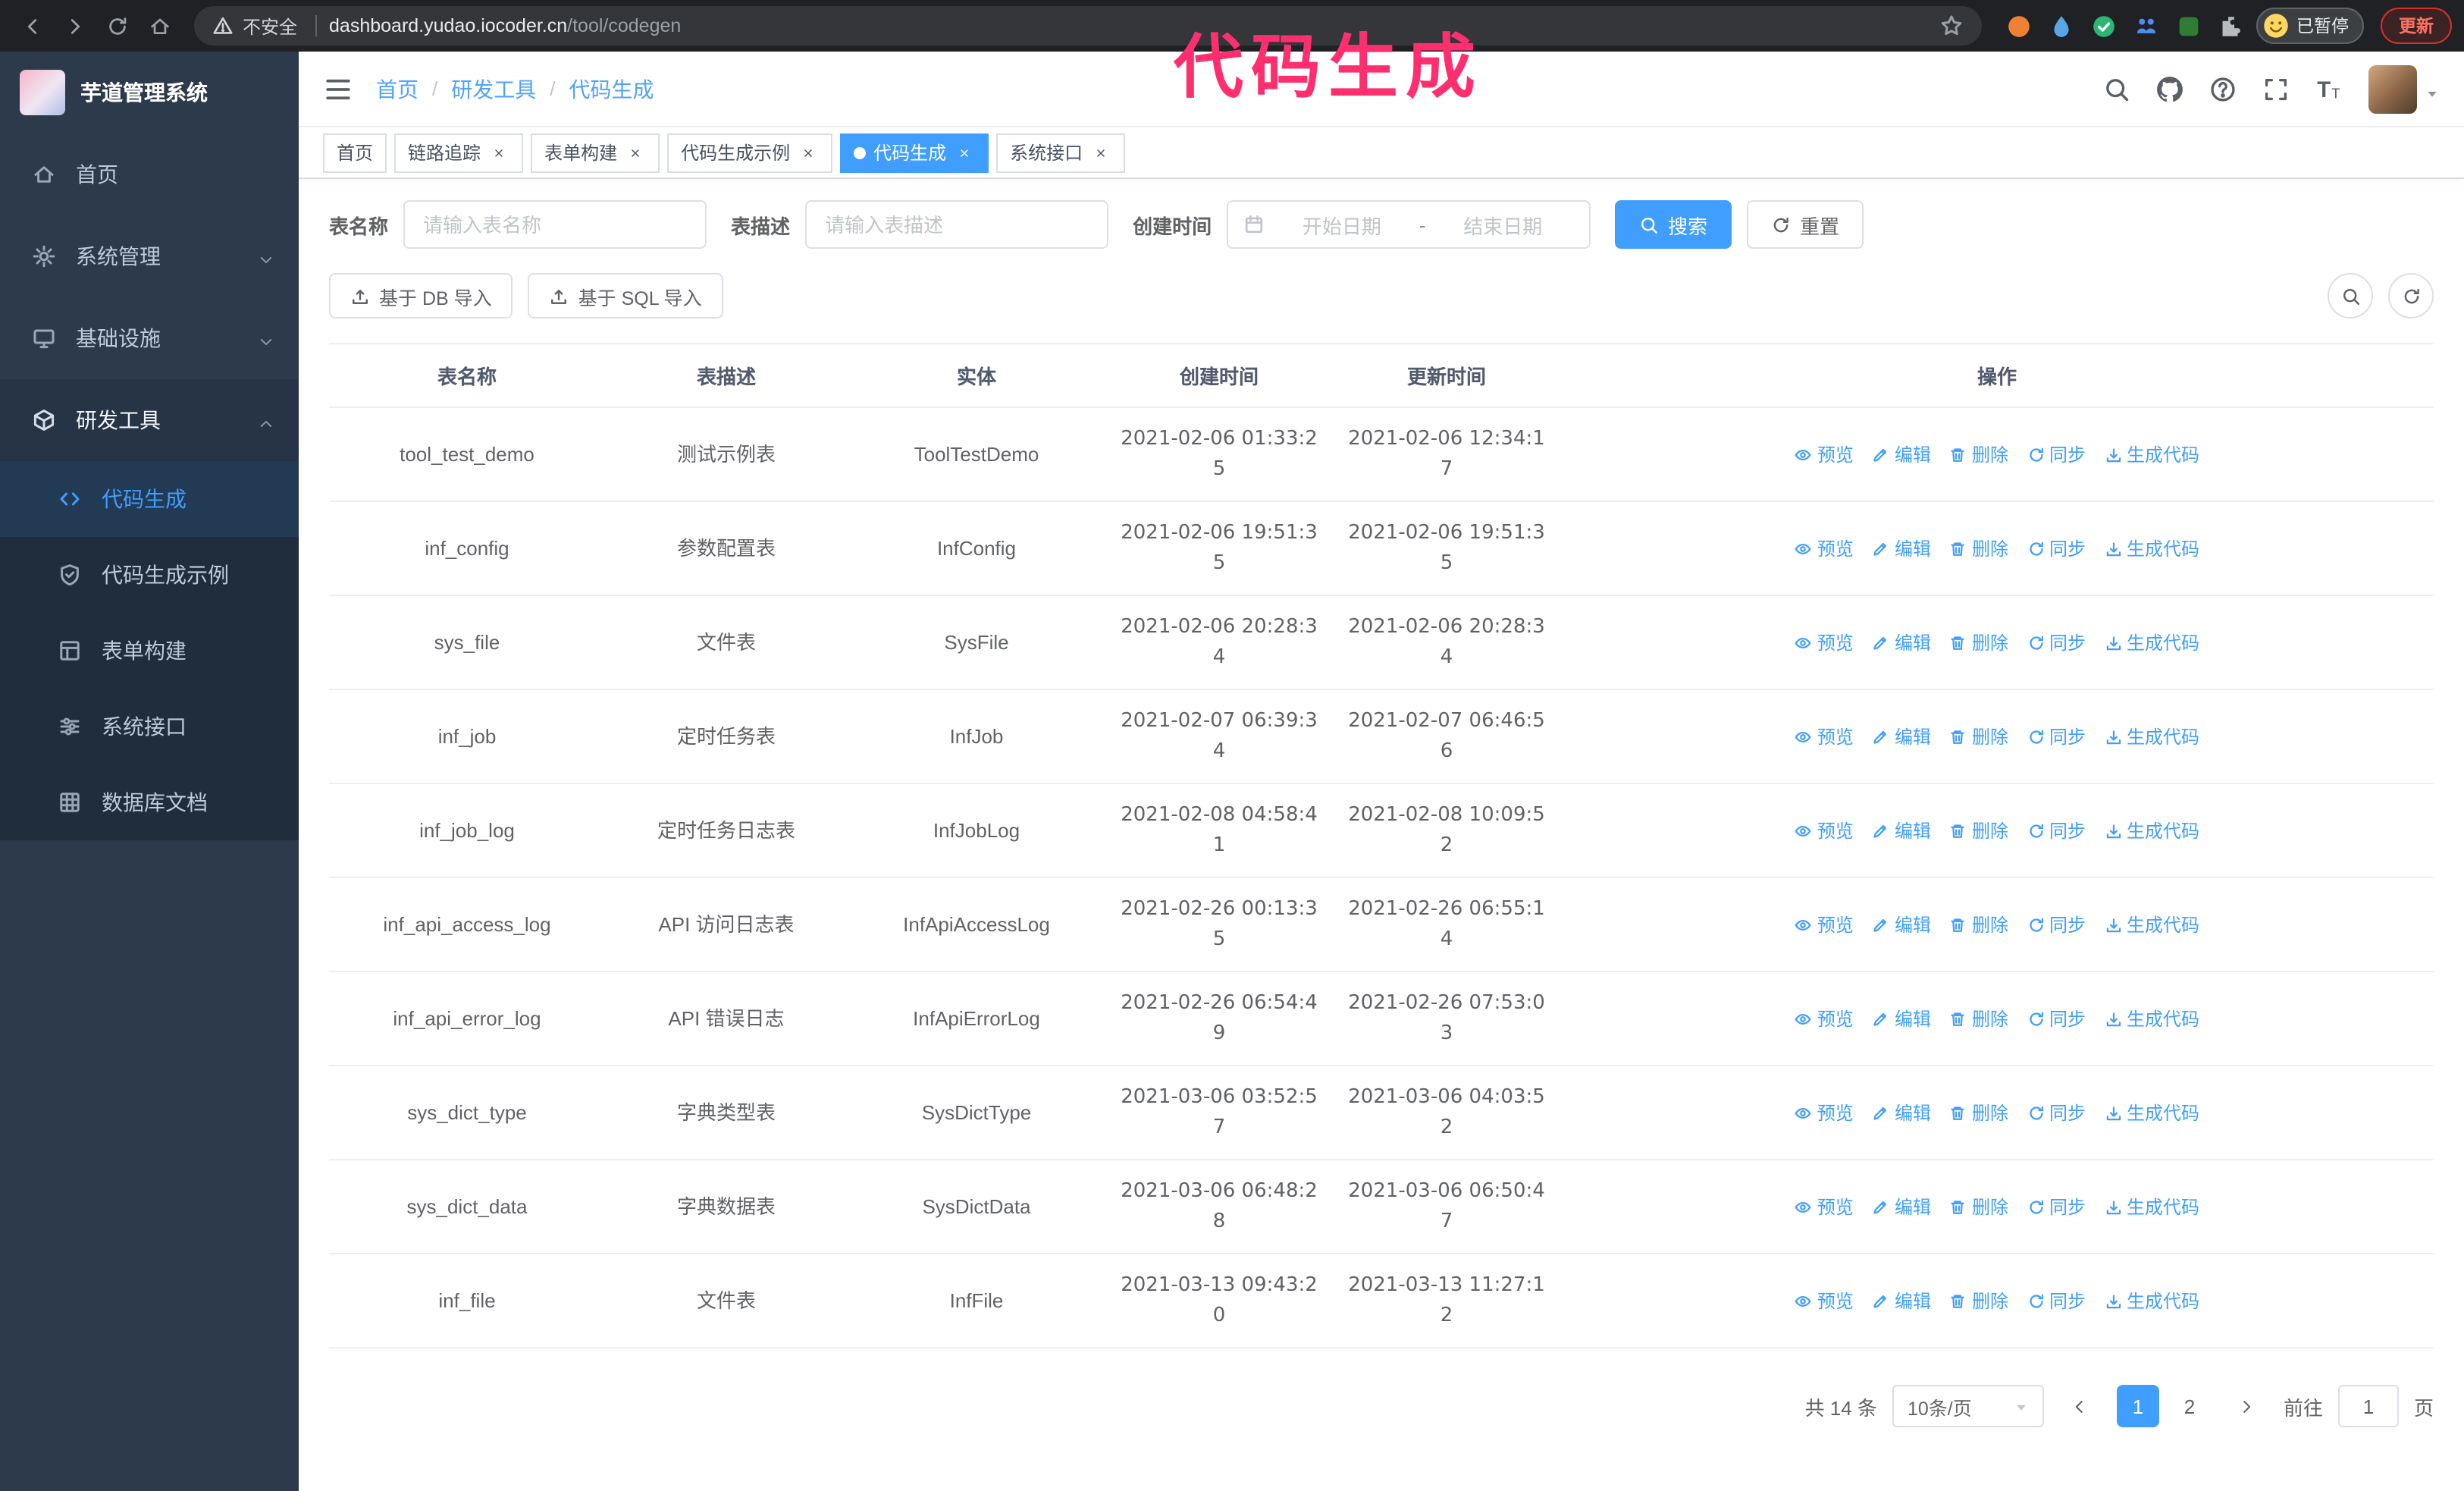  Describe the element at coordinates (626, 296) in the screenshot. I see `import-sql-button: 基于 SQL 导入` at that location.